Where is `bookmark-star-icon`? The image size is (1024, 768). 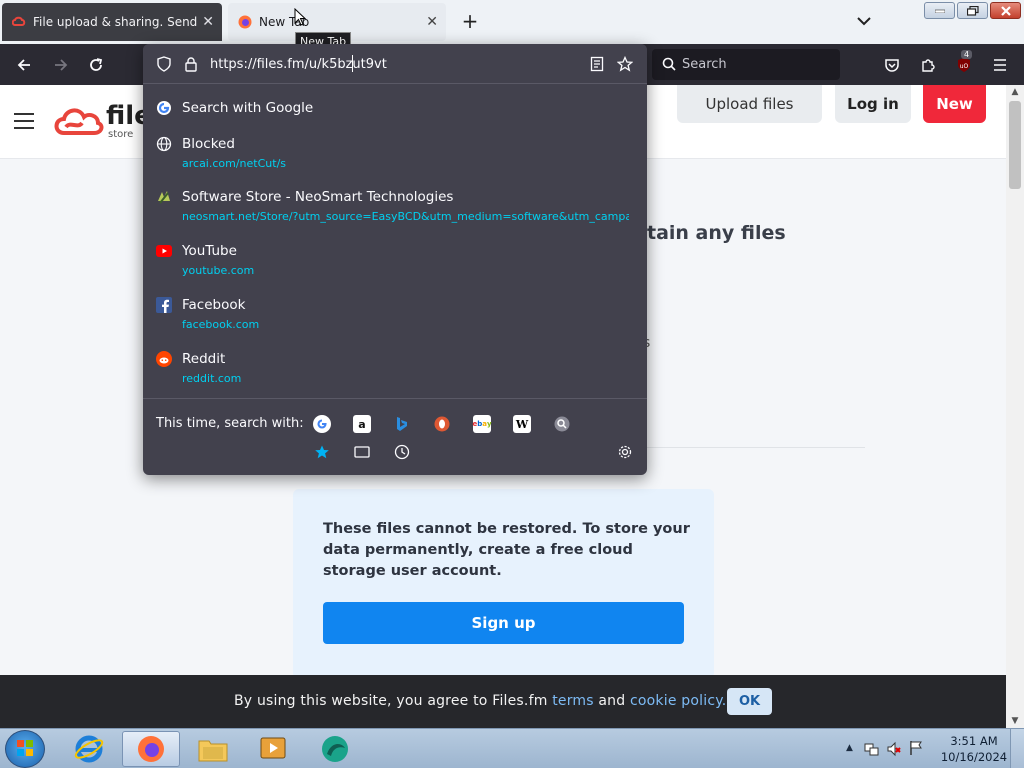 bookmark-star-icon is located at coordinates (625, 64).